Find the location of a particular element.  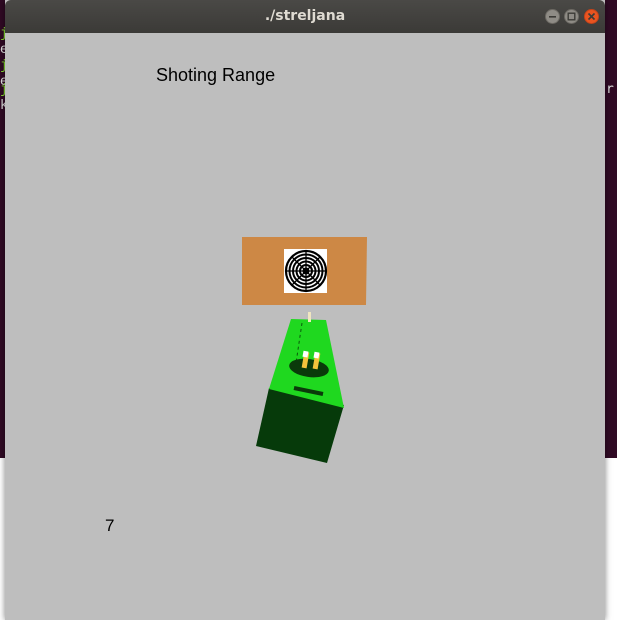

bullseye-icon is located at coordinates (306, 271).